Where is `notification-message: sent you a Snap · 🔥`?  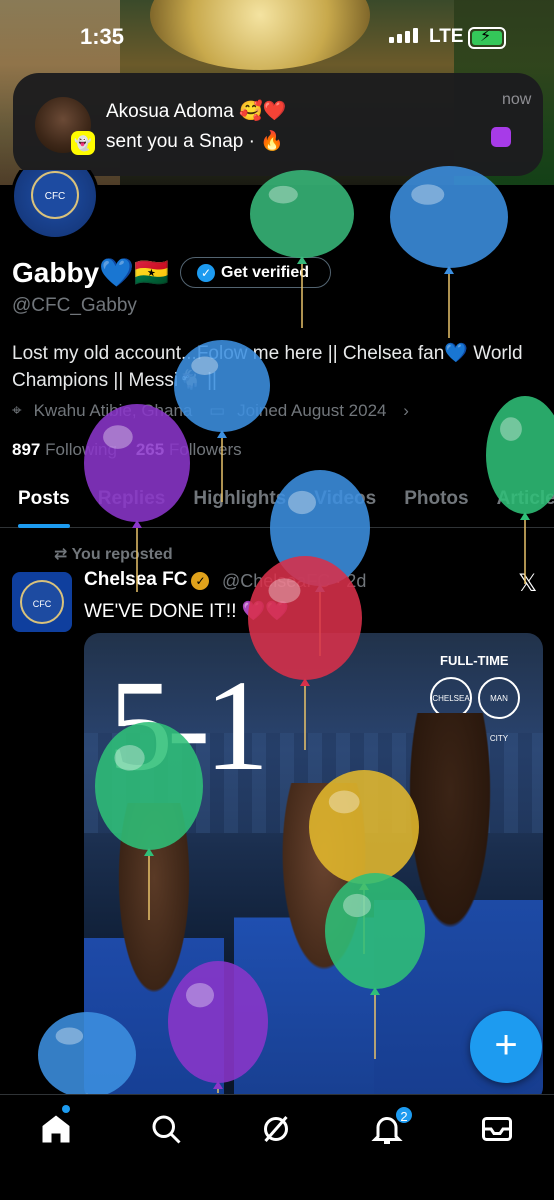
notification-message: sent you a Snap · 🔥 is located at coordinates (195, 141).